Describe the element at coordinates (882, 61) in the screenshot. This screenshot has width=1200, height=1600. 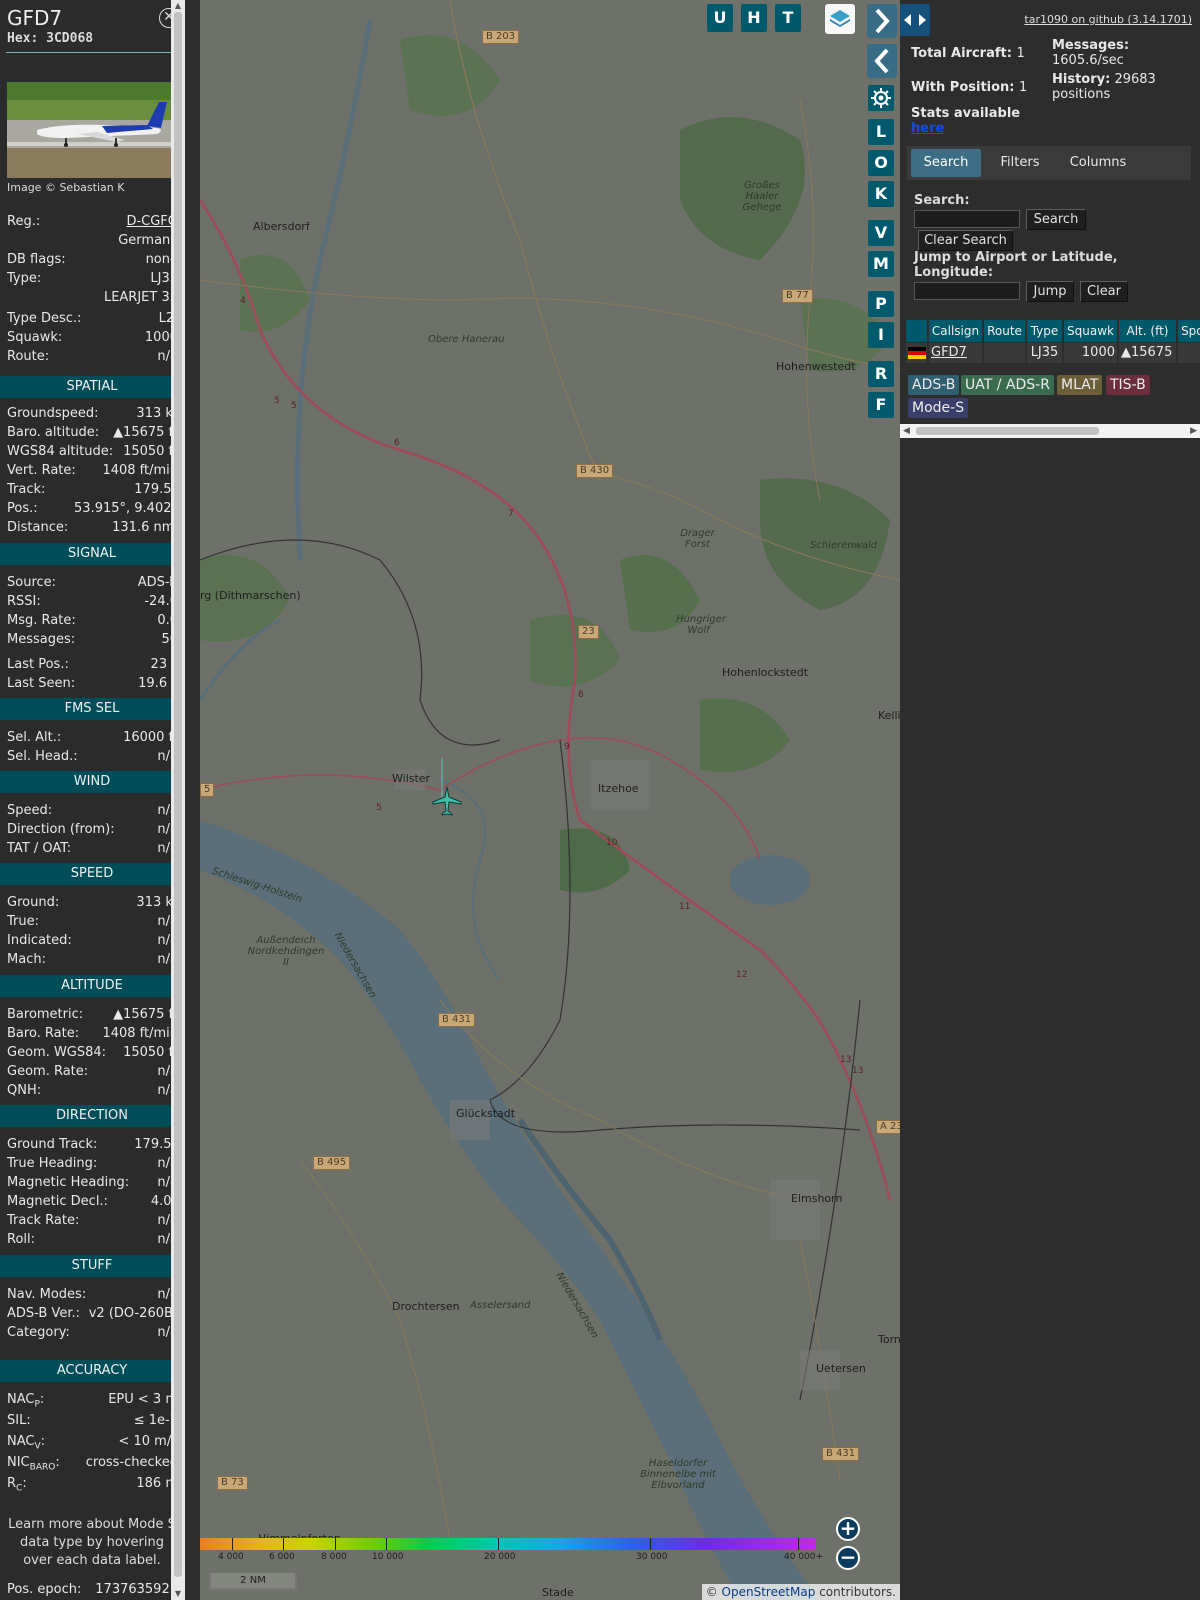
I see `previous-aircraft-button` at that location.